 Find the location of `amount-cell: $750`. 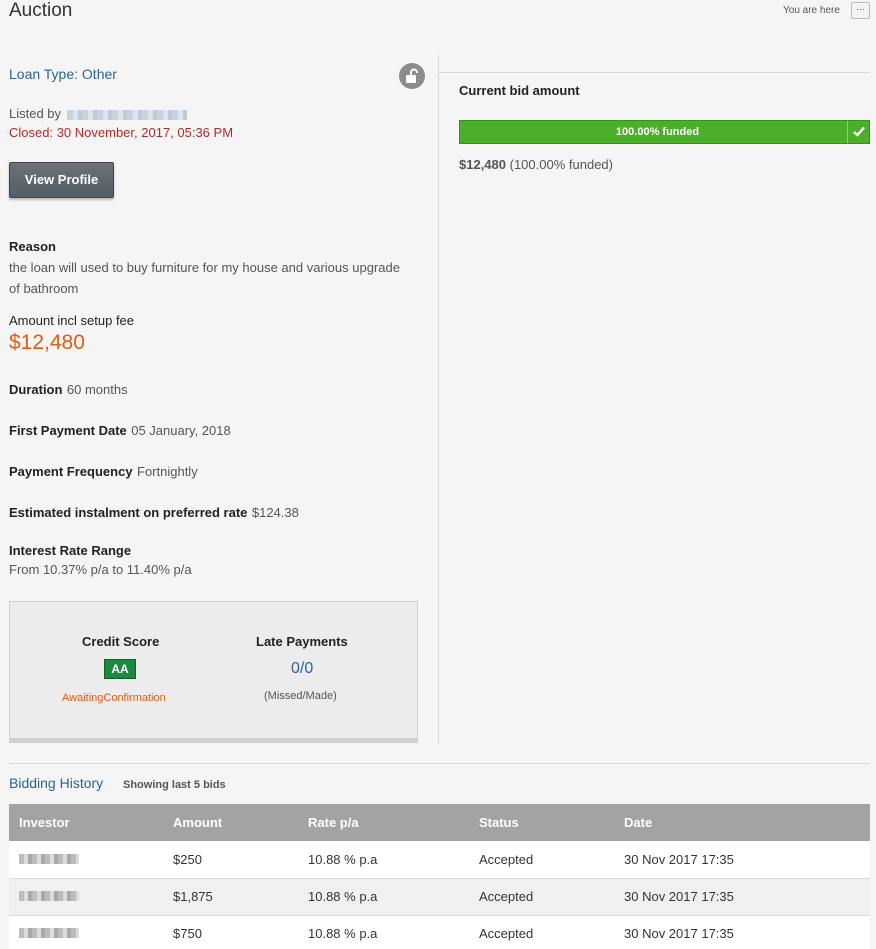

amount-cell: $750 is located at coordinates (230, 932).